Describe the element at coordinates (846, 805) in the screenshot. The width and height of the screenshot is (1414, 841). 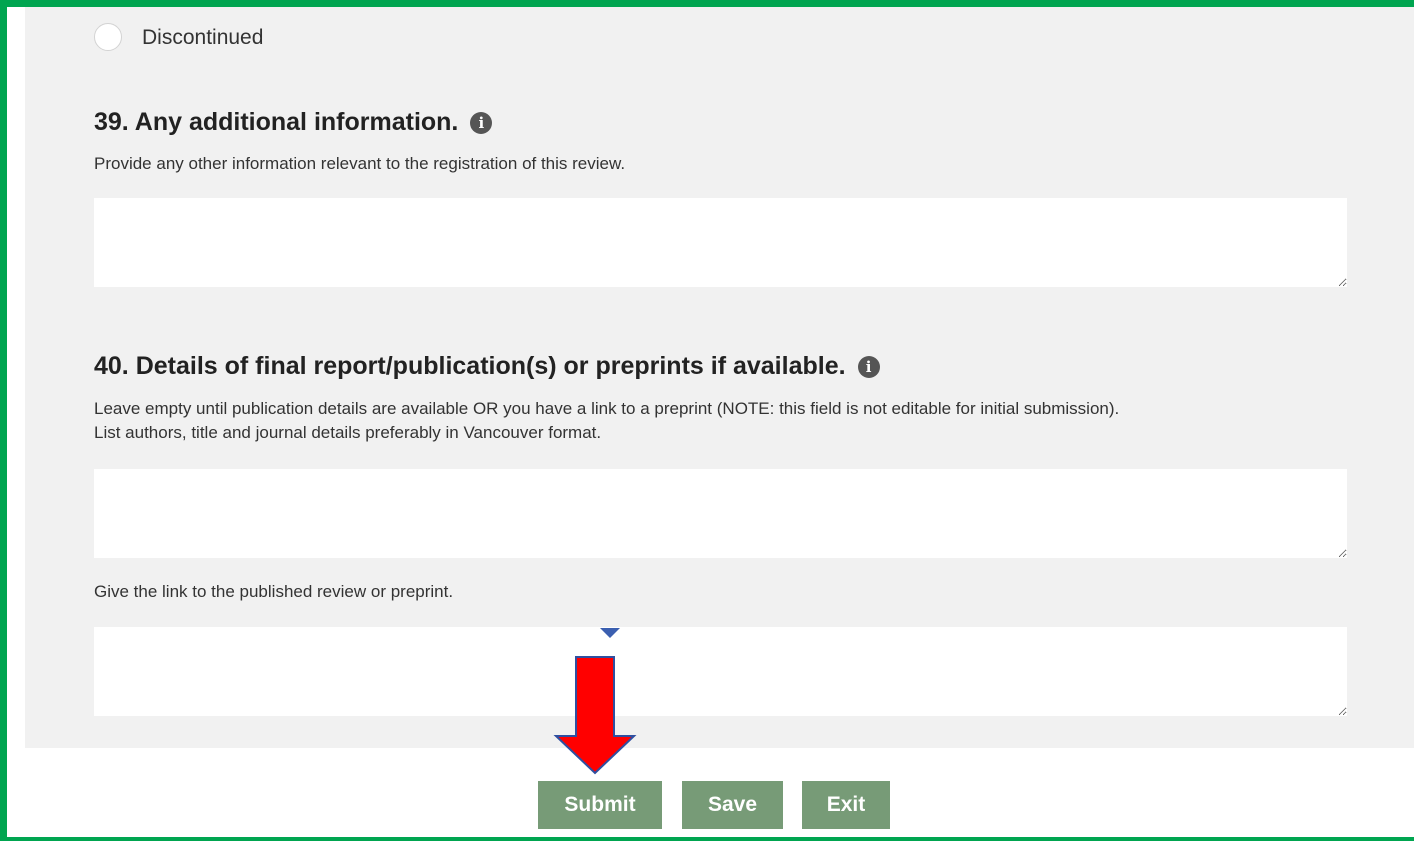
I see `exit-button: Exit` at that location.